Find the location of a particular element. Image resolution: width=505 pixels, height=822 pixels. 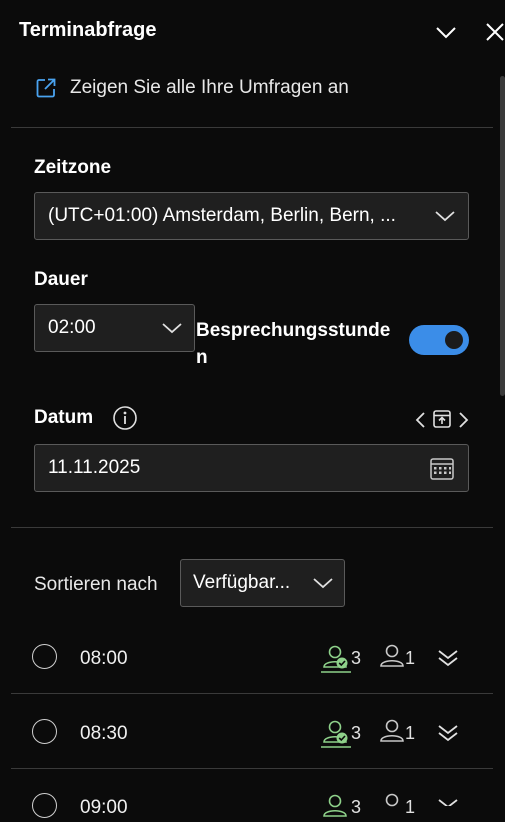

info-icon is located at coordinates (125, 418).